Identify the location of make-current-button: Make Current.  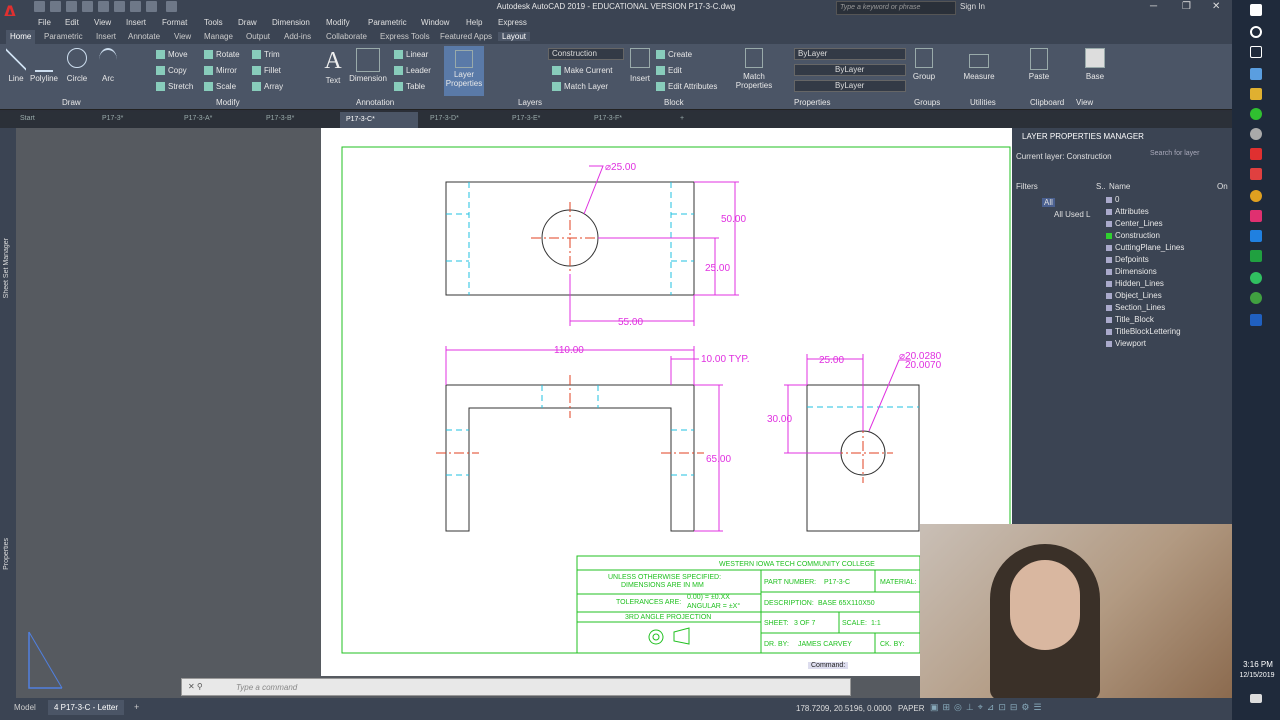
(582, 71).